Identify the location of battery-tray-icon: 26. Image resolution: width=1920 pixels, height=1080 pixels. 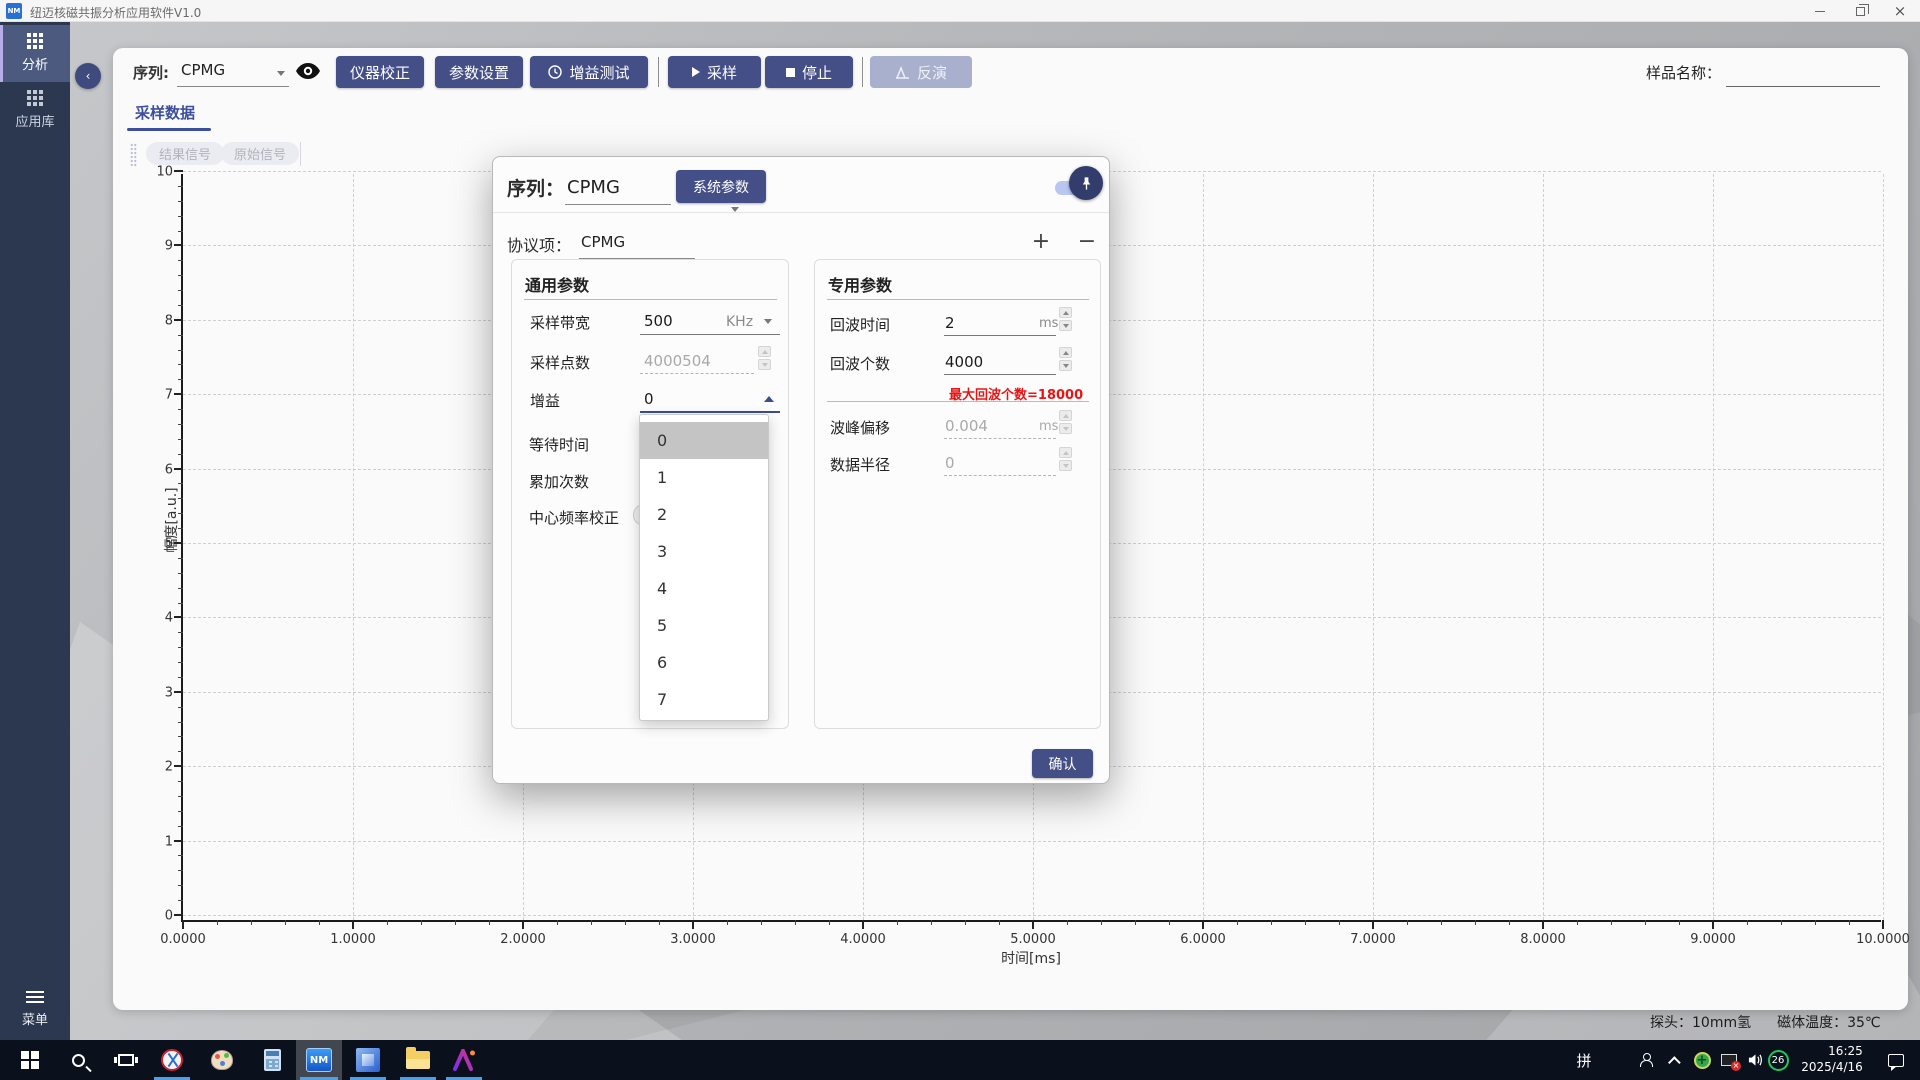
(1778, 1060).